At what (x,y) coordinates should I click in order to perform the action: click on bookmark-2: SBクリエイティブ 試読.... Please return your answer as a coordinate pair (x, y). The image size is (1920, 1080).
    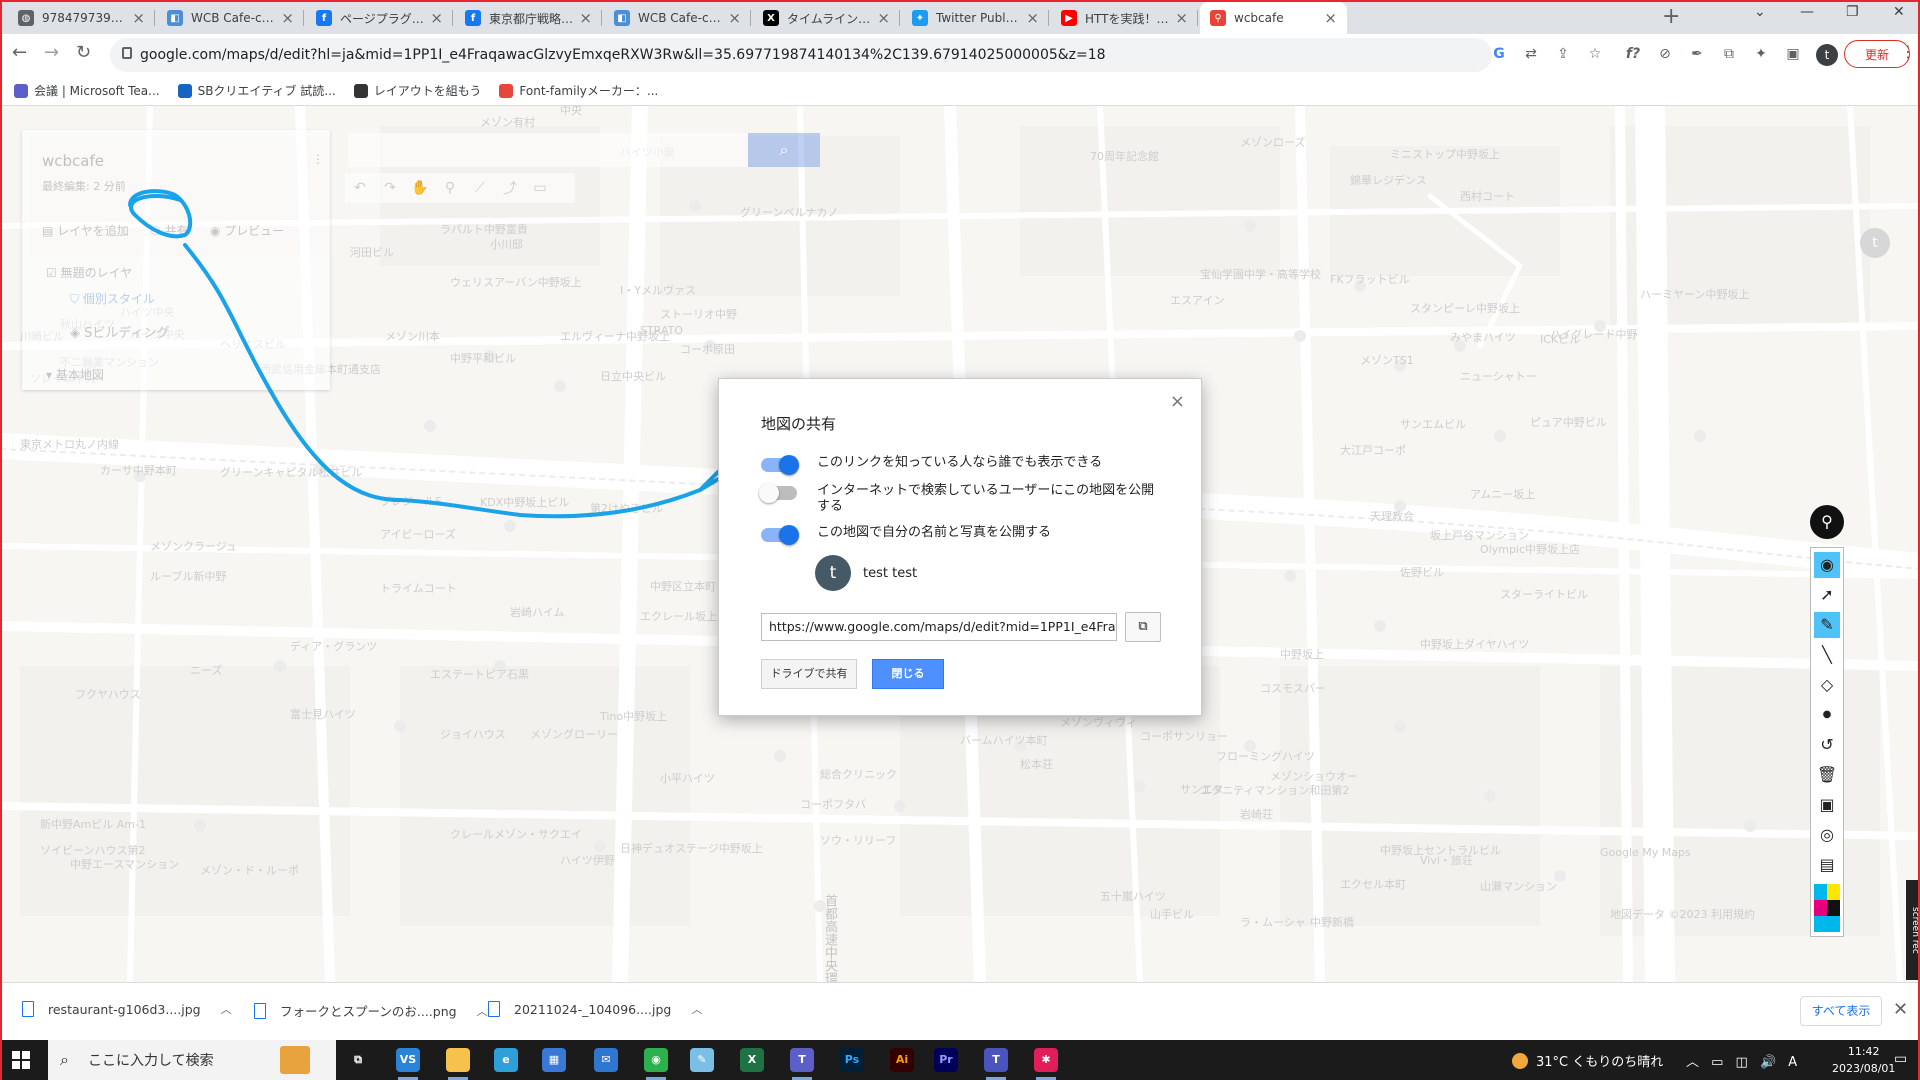
    Looking at the image, I should click on (256, 90).